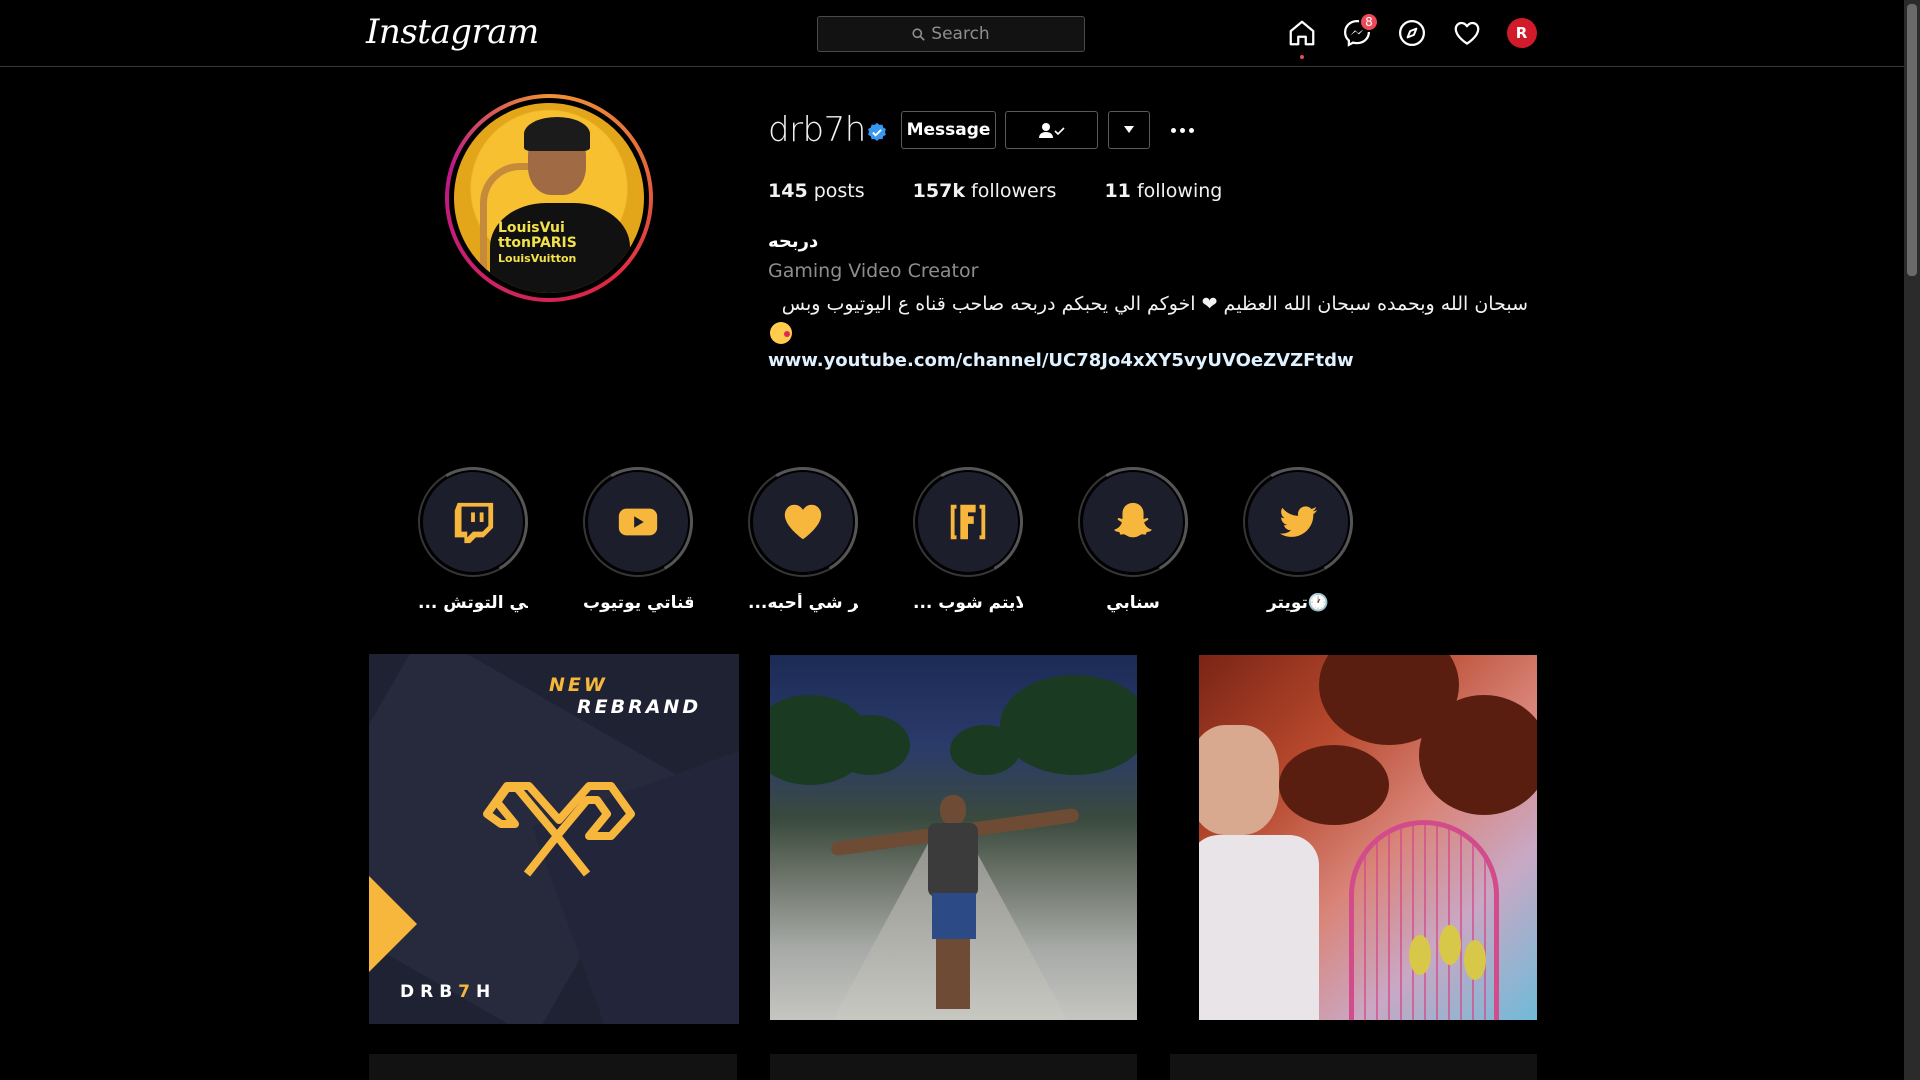 This screenshot has width=1920, height=1080. Describe the element at coordinates (559, 829) in the screenshot. I see `brand-logo-icon` at that location.